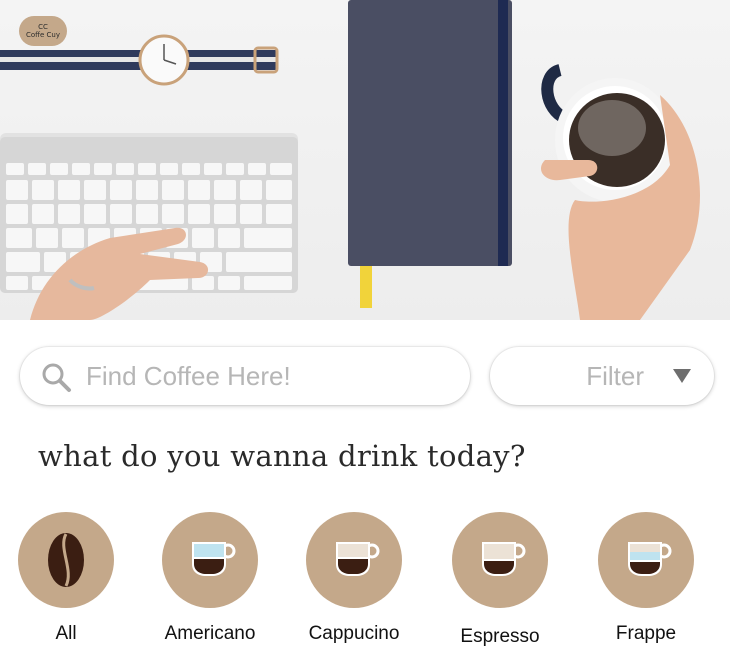 This screenshot has width=730, height=657. I want to click on filter-dropdown: Filter, so click(602, 376).